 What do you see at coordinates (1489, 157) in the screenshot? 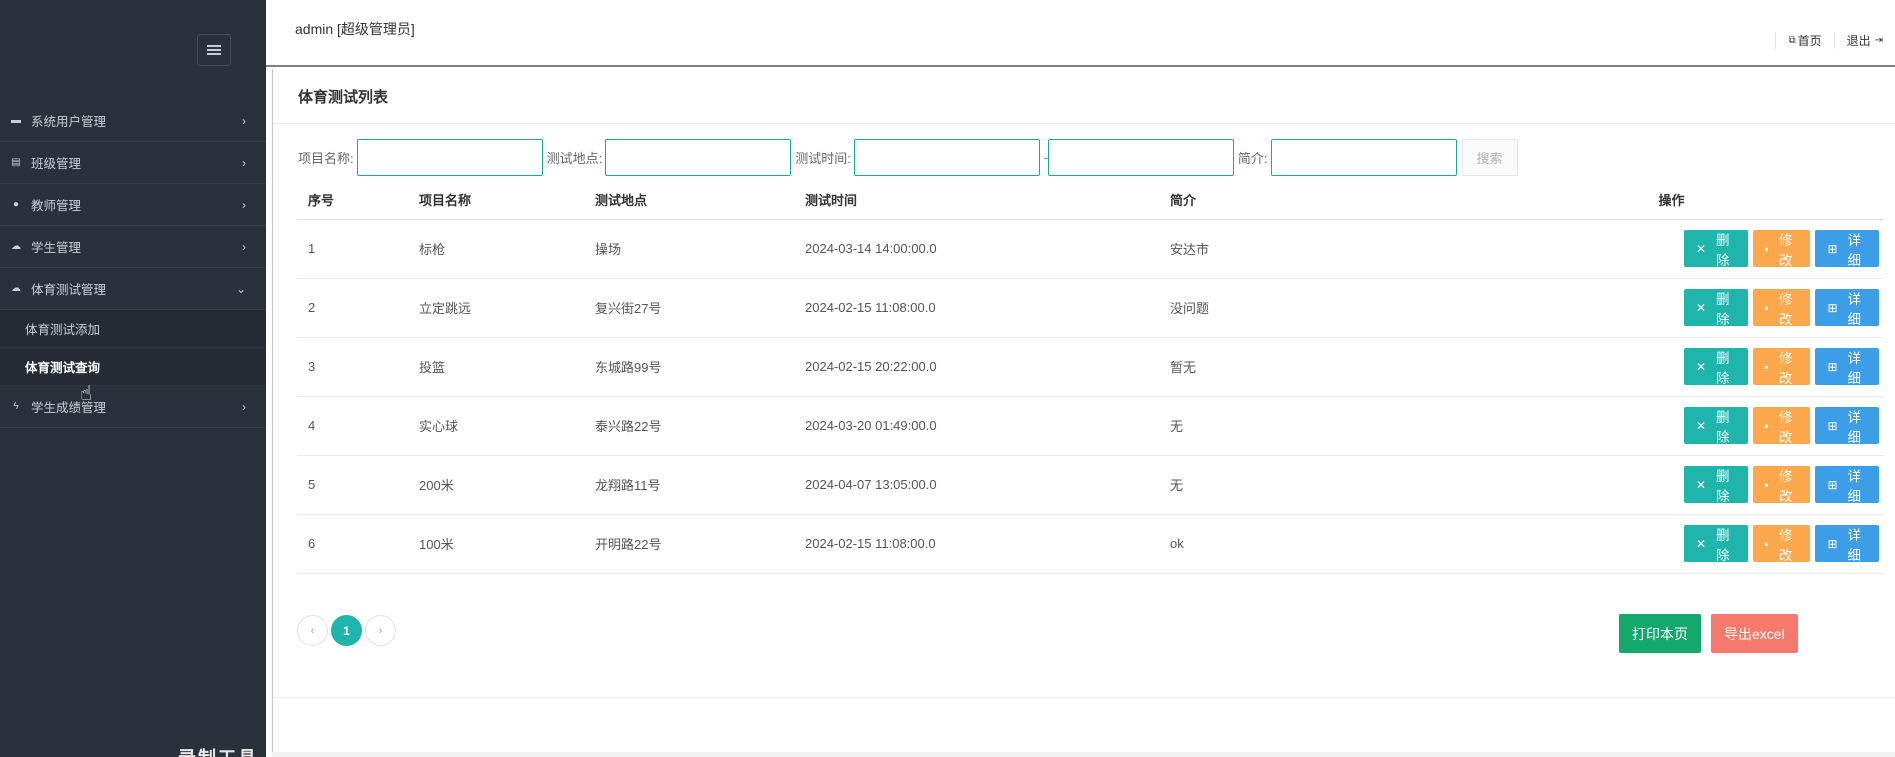
I see `search-button: 搜索` at bounding box center [1489, 157].